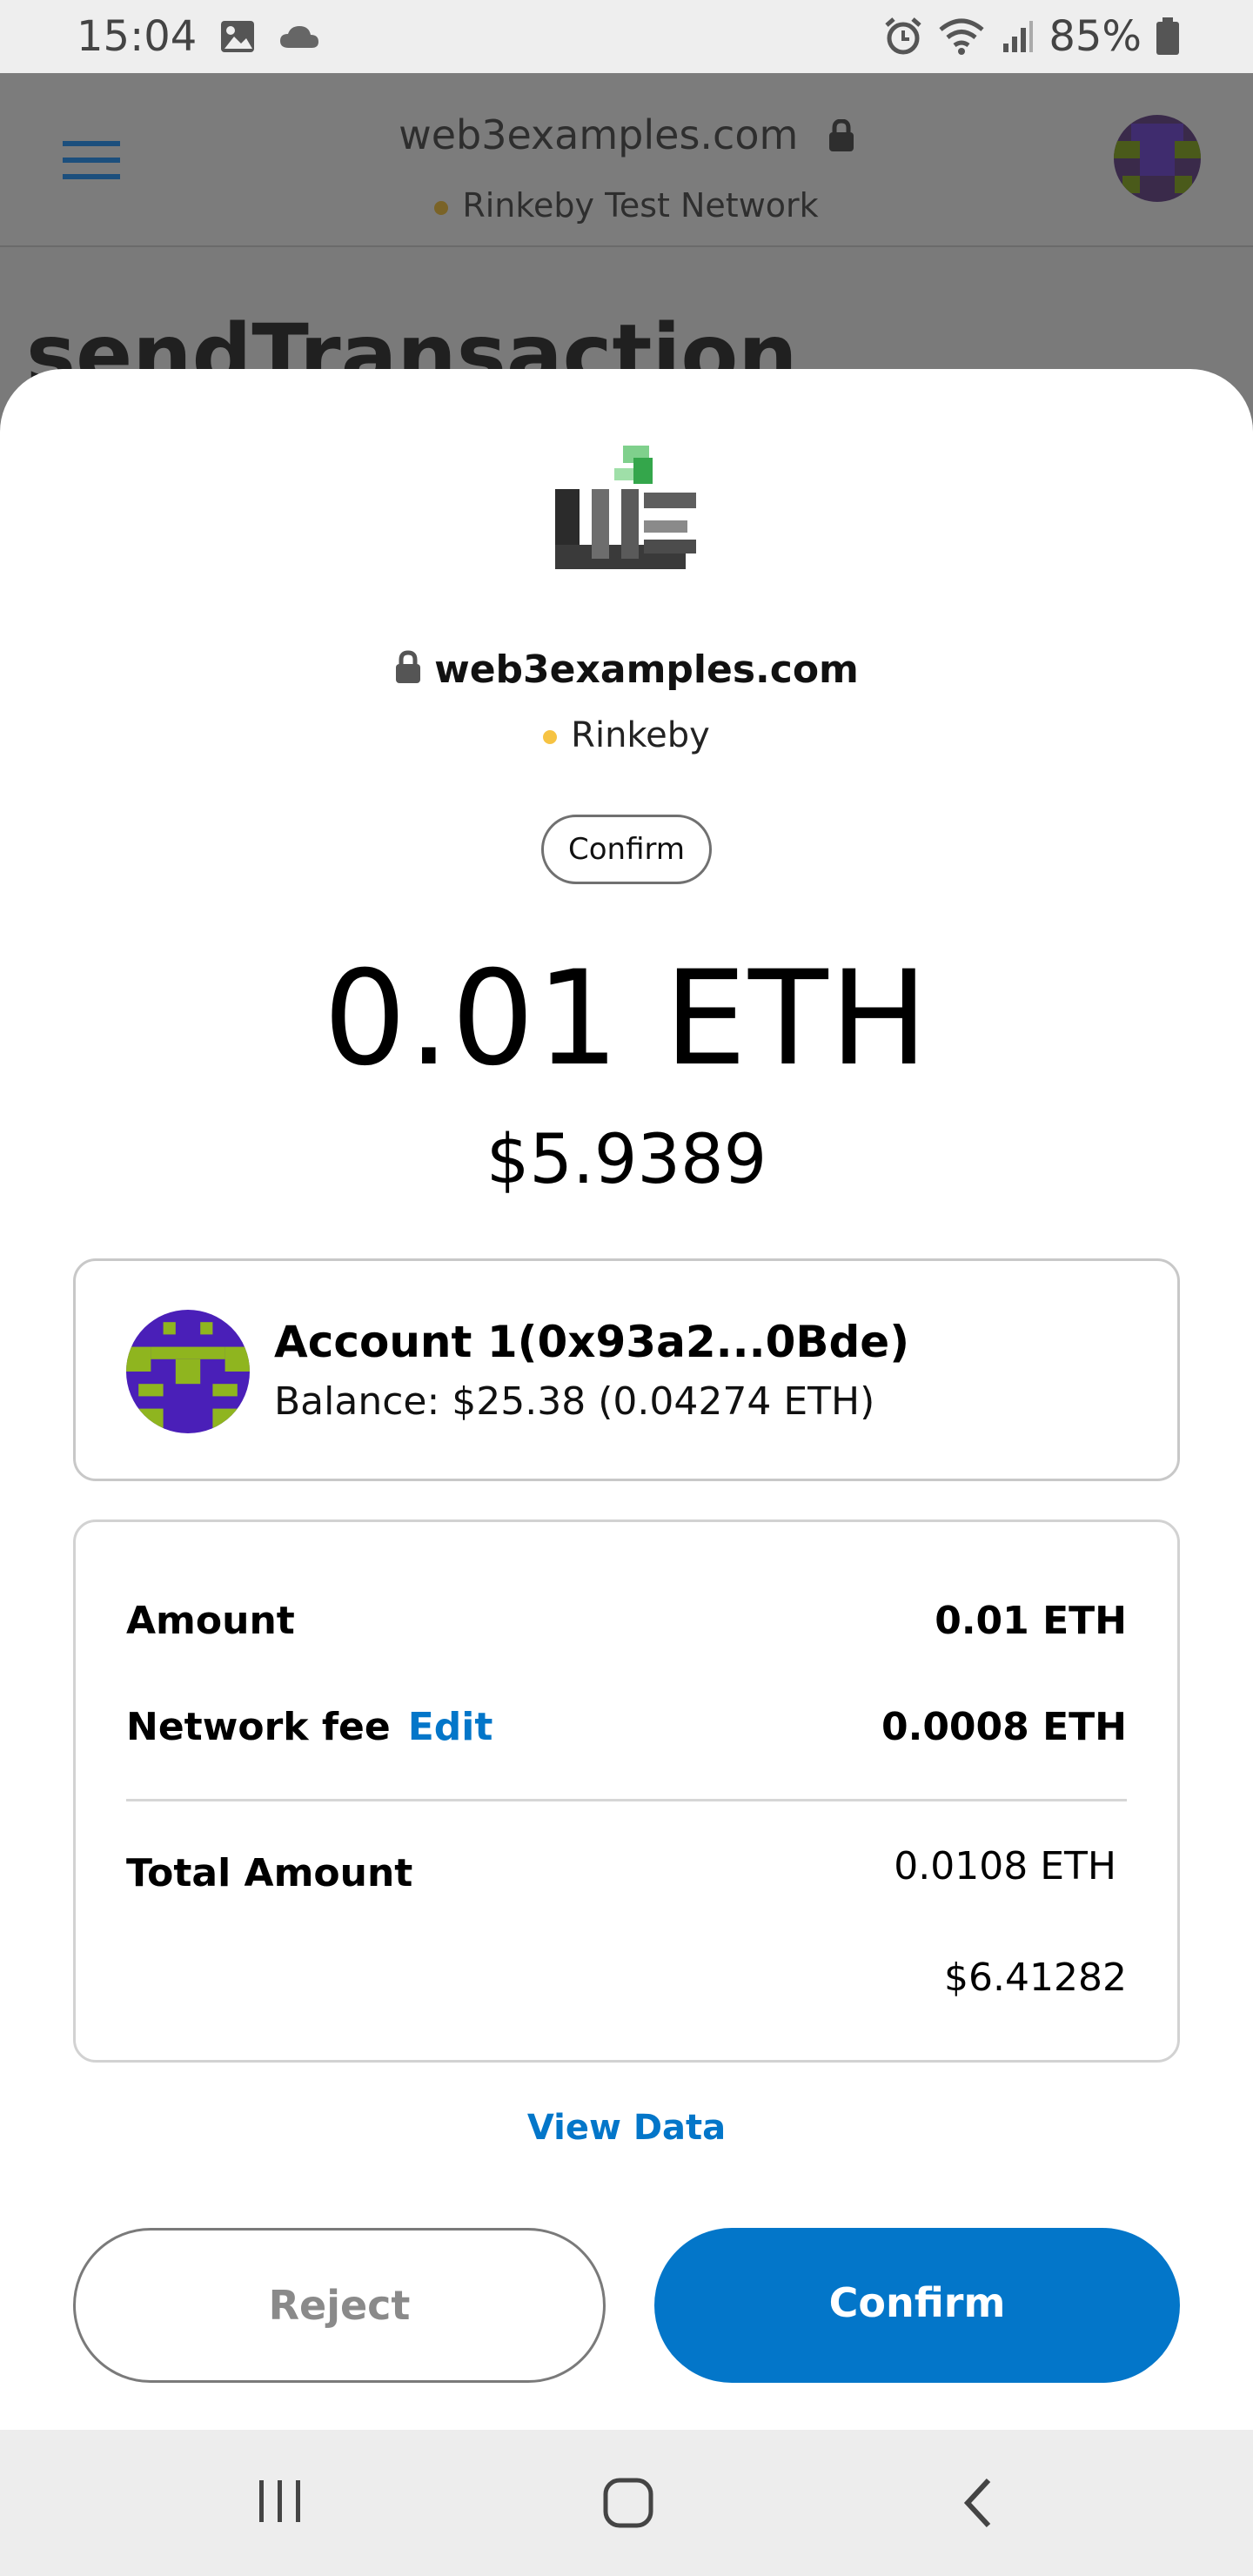 Image resolution: width=1253 pixels, height=2576 pixels. Describe the element at coordinates (237, 37) in the screenshot. I see `image-icon` at that location.